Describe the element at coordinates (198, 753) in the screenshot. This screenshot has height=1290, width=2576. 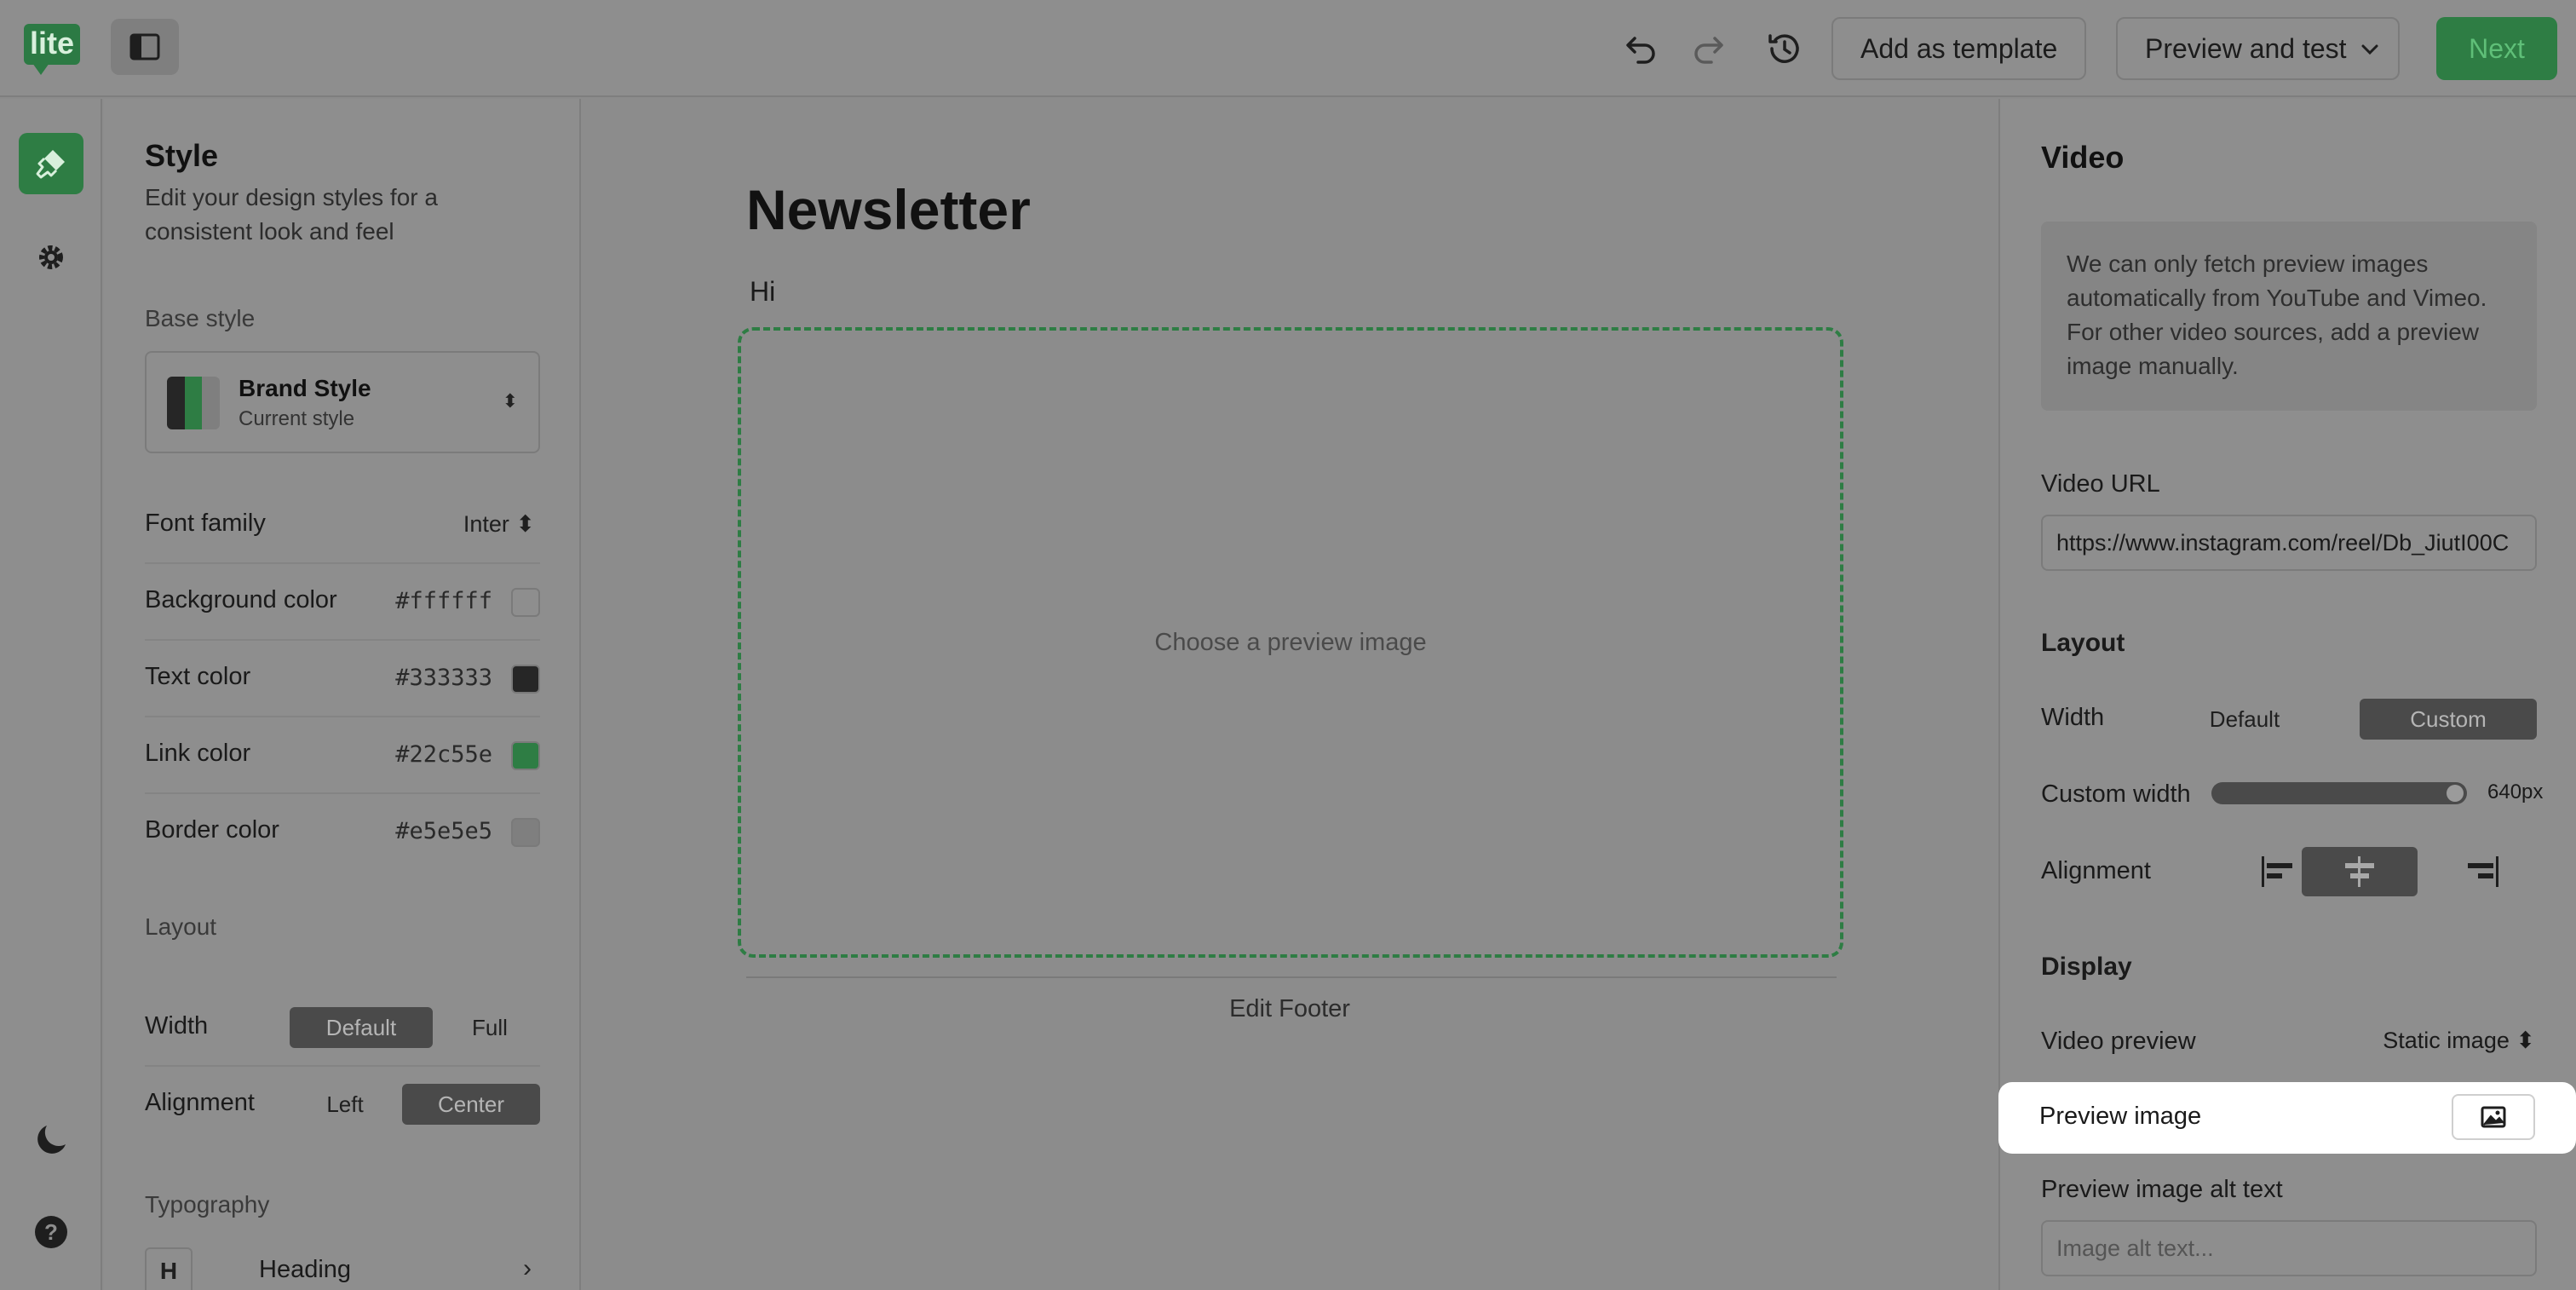
I see `link-color-label: Link color` at that location.